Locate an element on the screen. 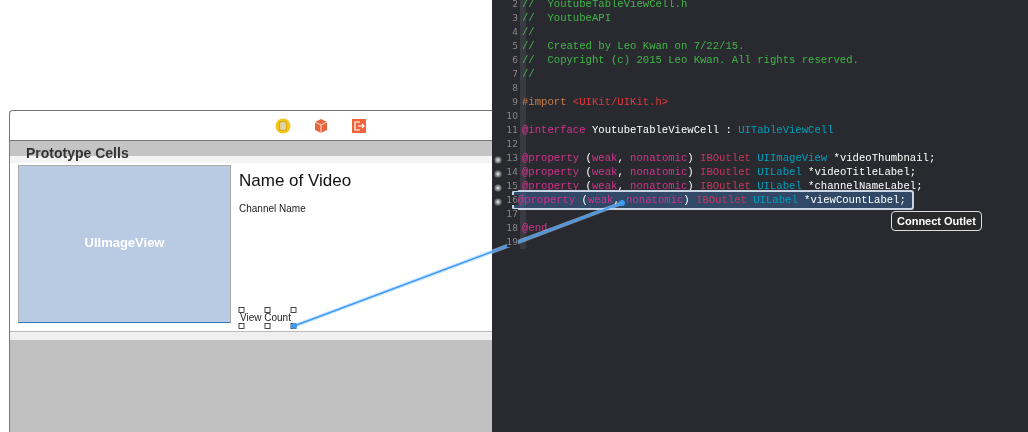  code-line: @end is located at coordinates (535, 228).